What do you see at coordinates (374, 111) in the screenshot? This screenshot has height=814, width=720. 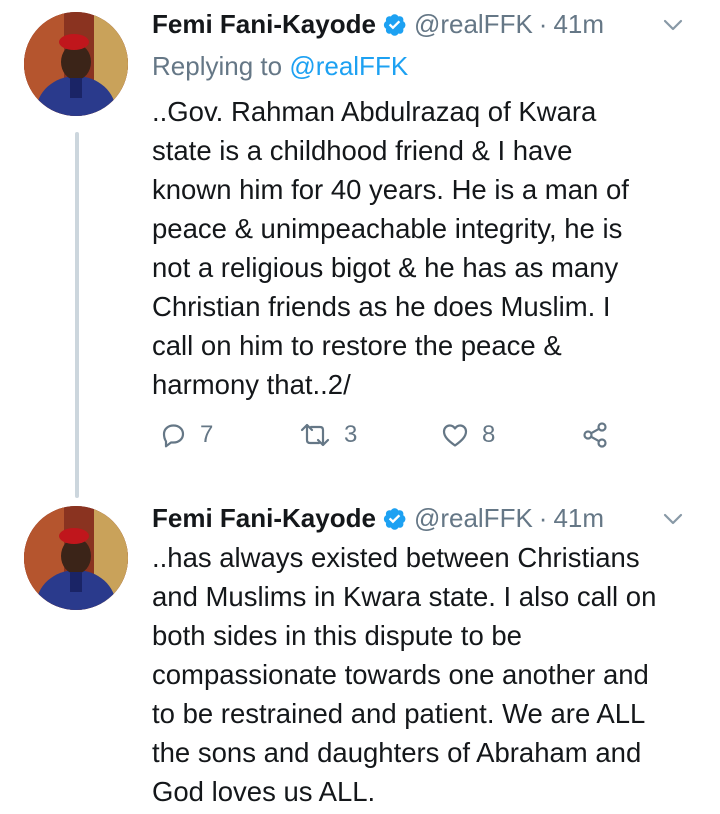 I see `tweet-text-line: ..Gov. Rahman Abdulrazaq of Kwara` at bounding box center [374, 111].